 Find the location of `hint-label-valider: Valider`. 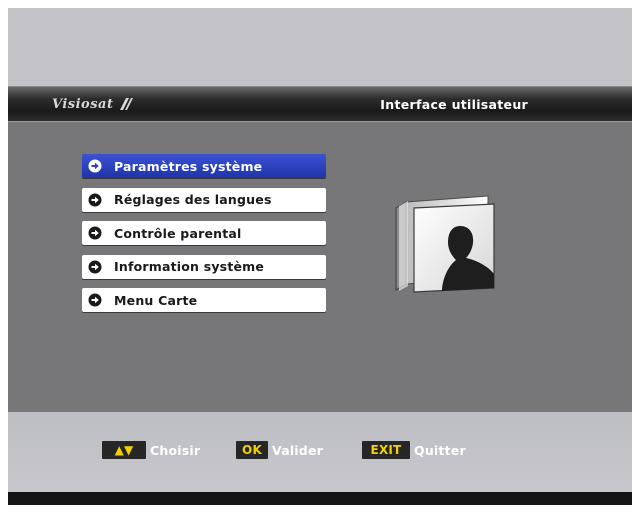

hint-label-valider: Valider is located at coordinates (297, 450).